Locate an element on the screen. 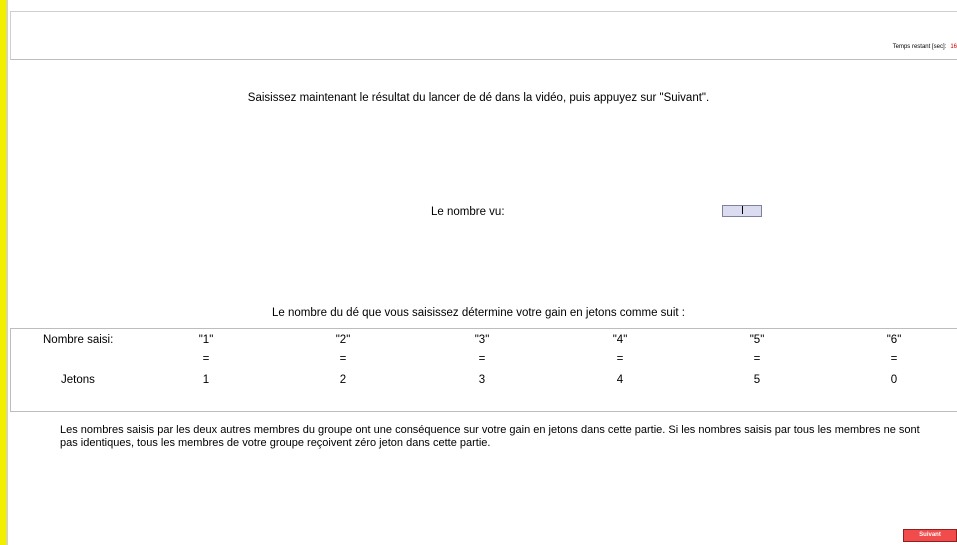 The width and height of the screenshot is (957, 545). token-cell: 0 is located at coordinates (894, 380).